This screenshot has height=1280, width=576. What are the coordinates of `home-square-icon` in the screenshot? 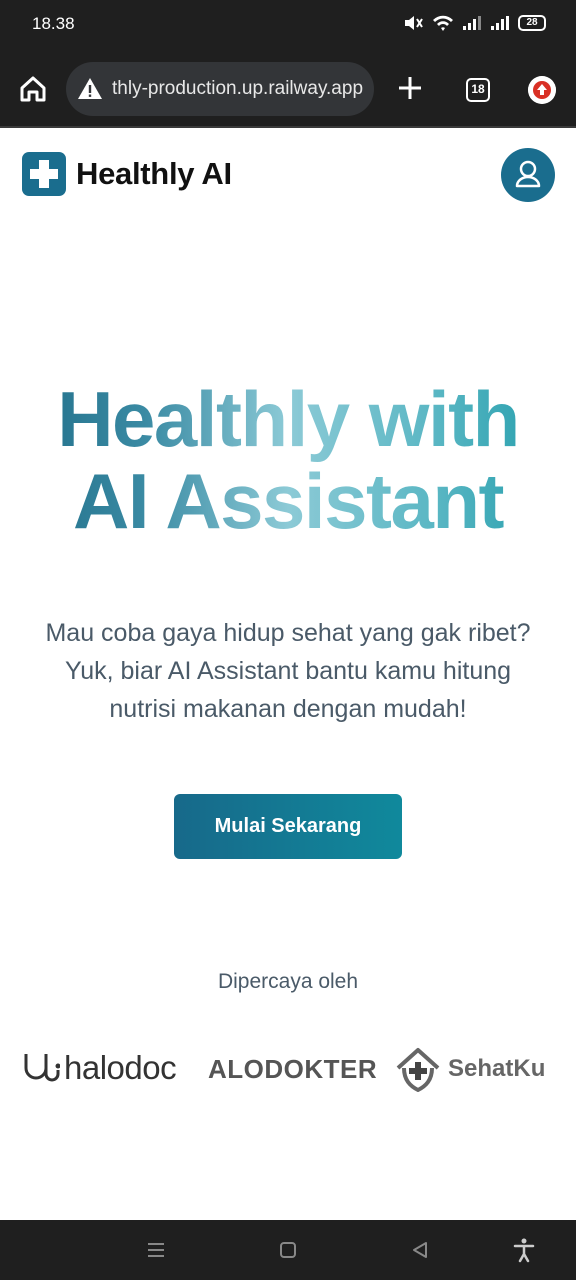 It's located at (288, 1250).